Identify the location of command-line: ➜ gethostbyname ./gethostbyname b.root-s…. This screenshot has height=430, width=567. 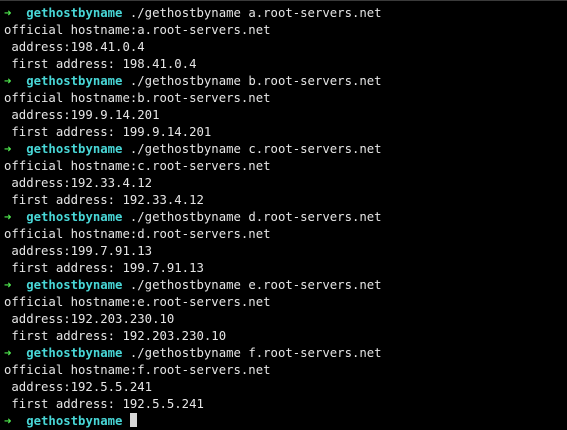
(285, 81).